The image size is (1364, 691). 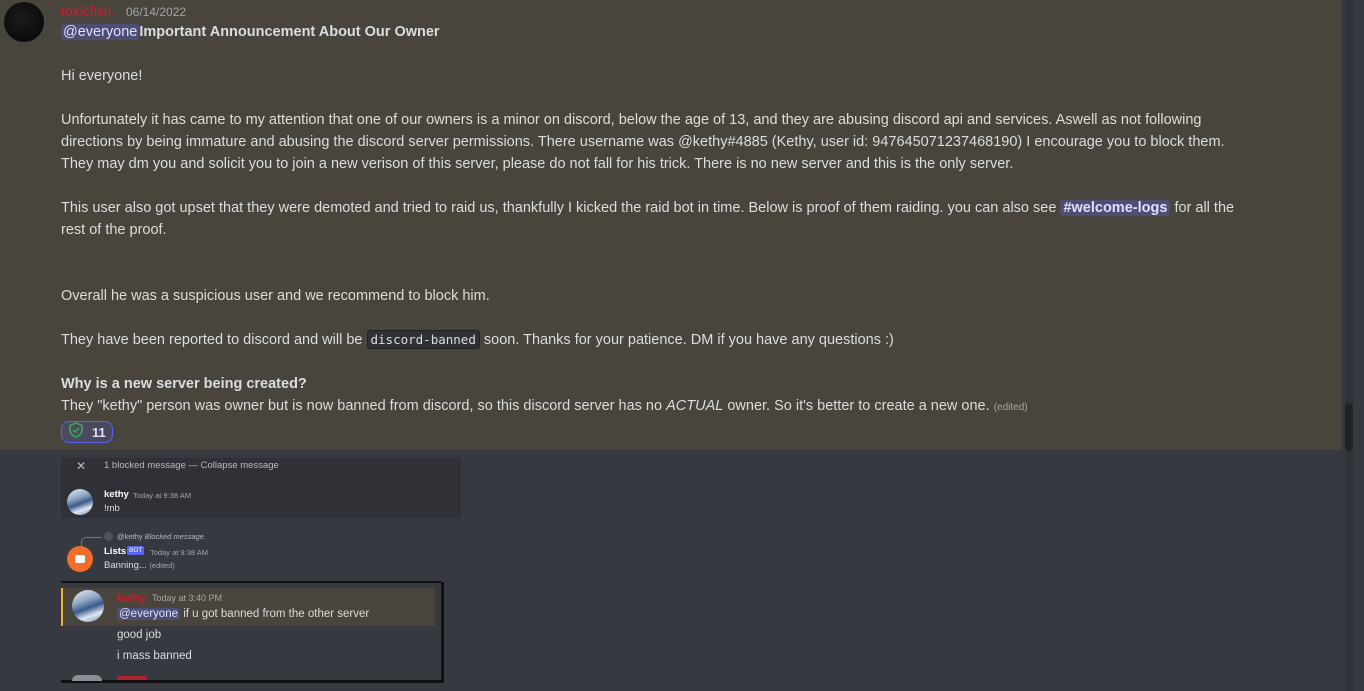 I want to click on bot-name: Lists, so click(x=115, y=551).